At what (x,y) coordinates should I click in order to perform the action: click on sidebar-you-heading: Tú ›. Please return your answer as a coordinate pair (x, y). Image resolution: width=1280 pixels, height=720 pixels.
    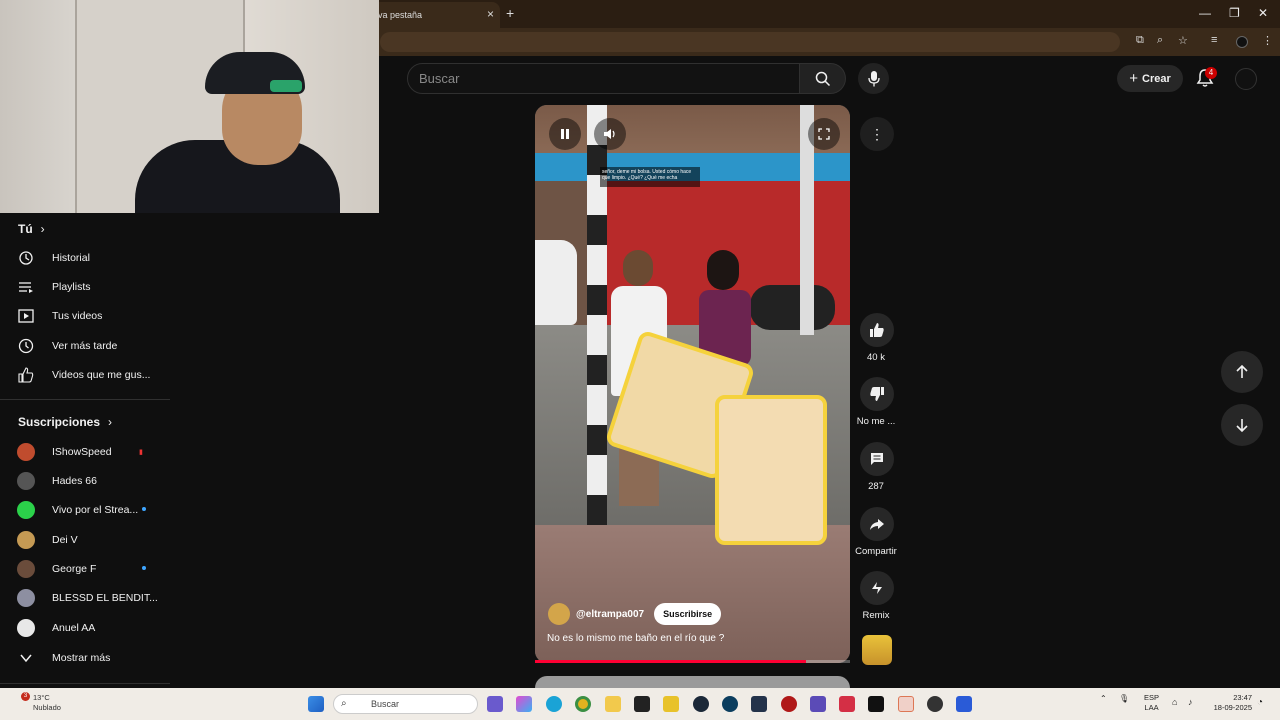
    Looking at the image, I should click on (31, 229).